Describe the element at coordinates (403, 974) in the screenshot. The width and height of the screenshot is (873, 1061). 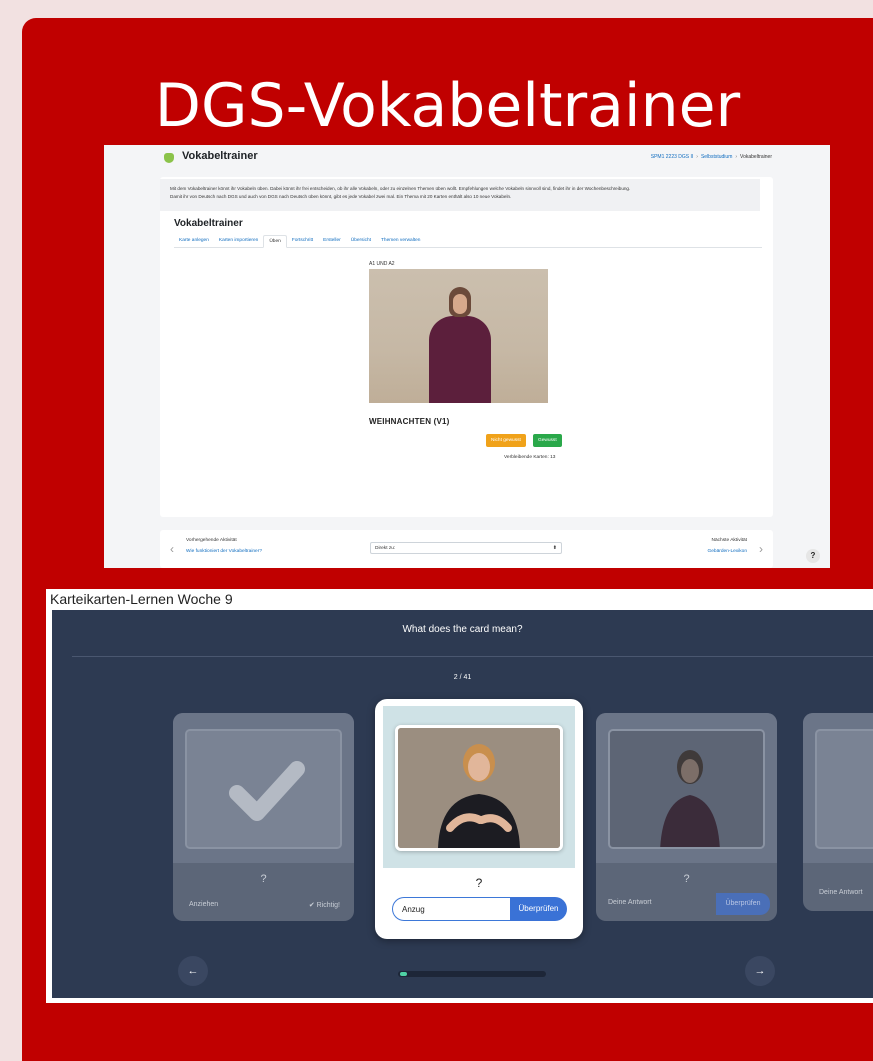
I see `progress-fill` at that location.